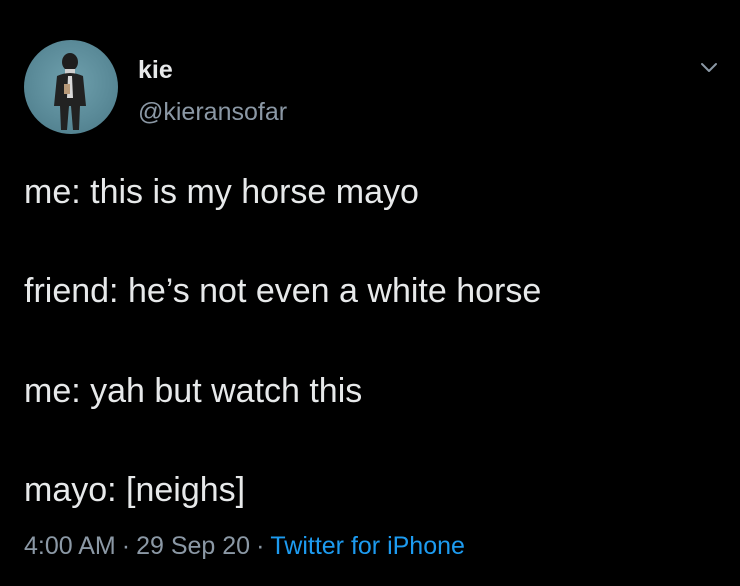 This screenshot has width=740, height=586. I want to click on tweet-text-line: mayo: [neighs], so click(135, 490).